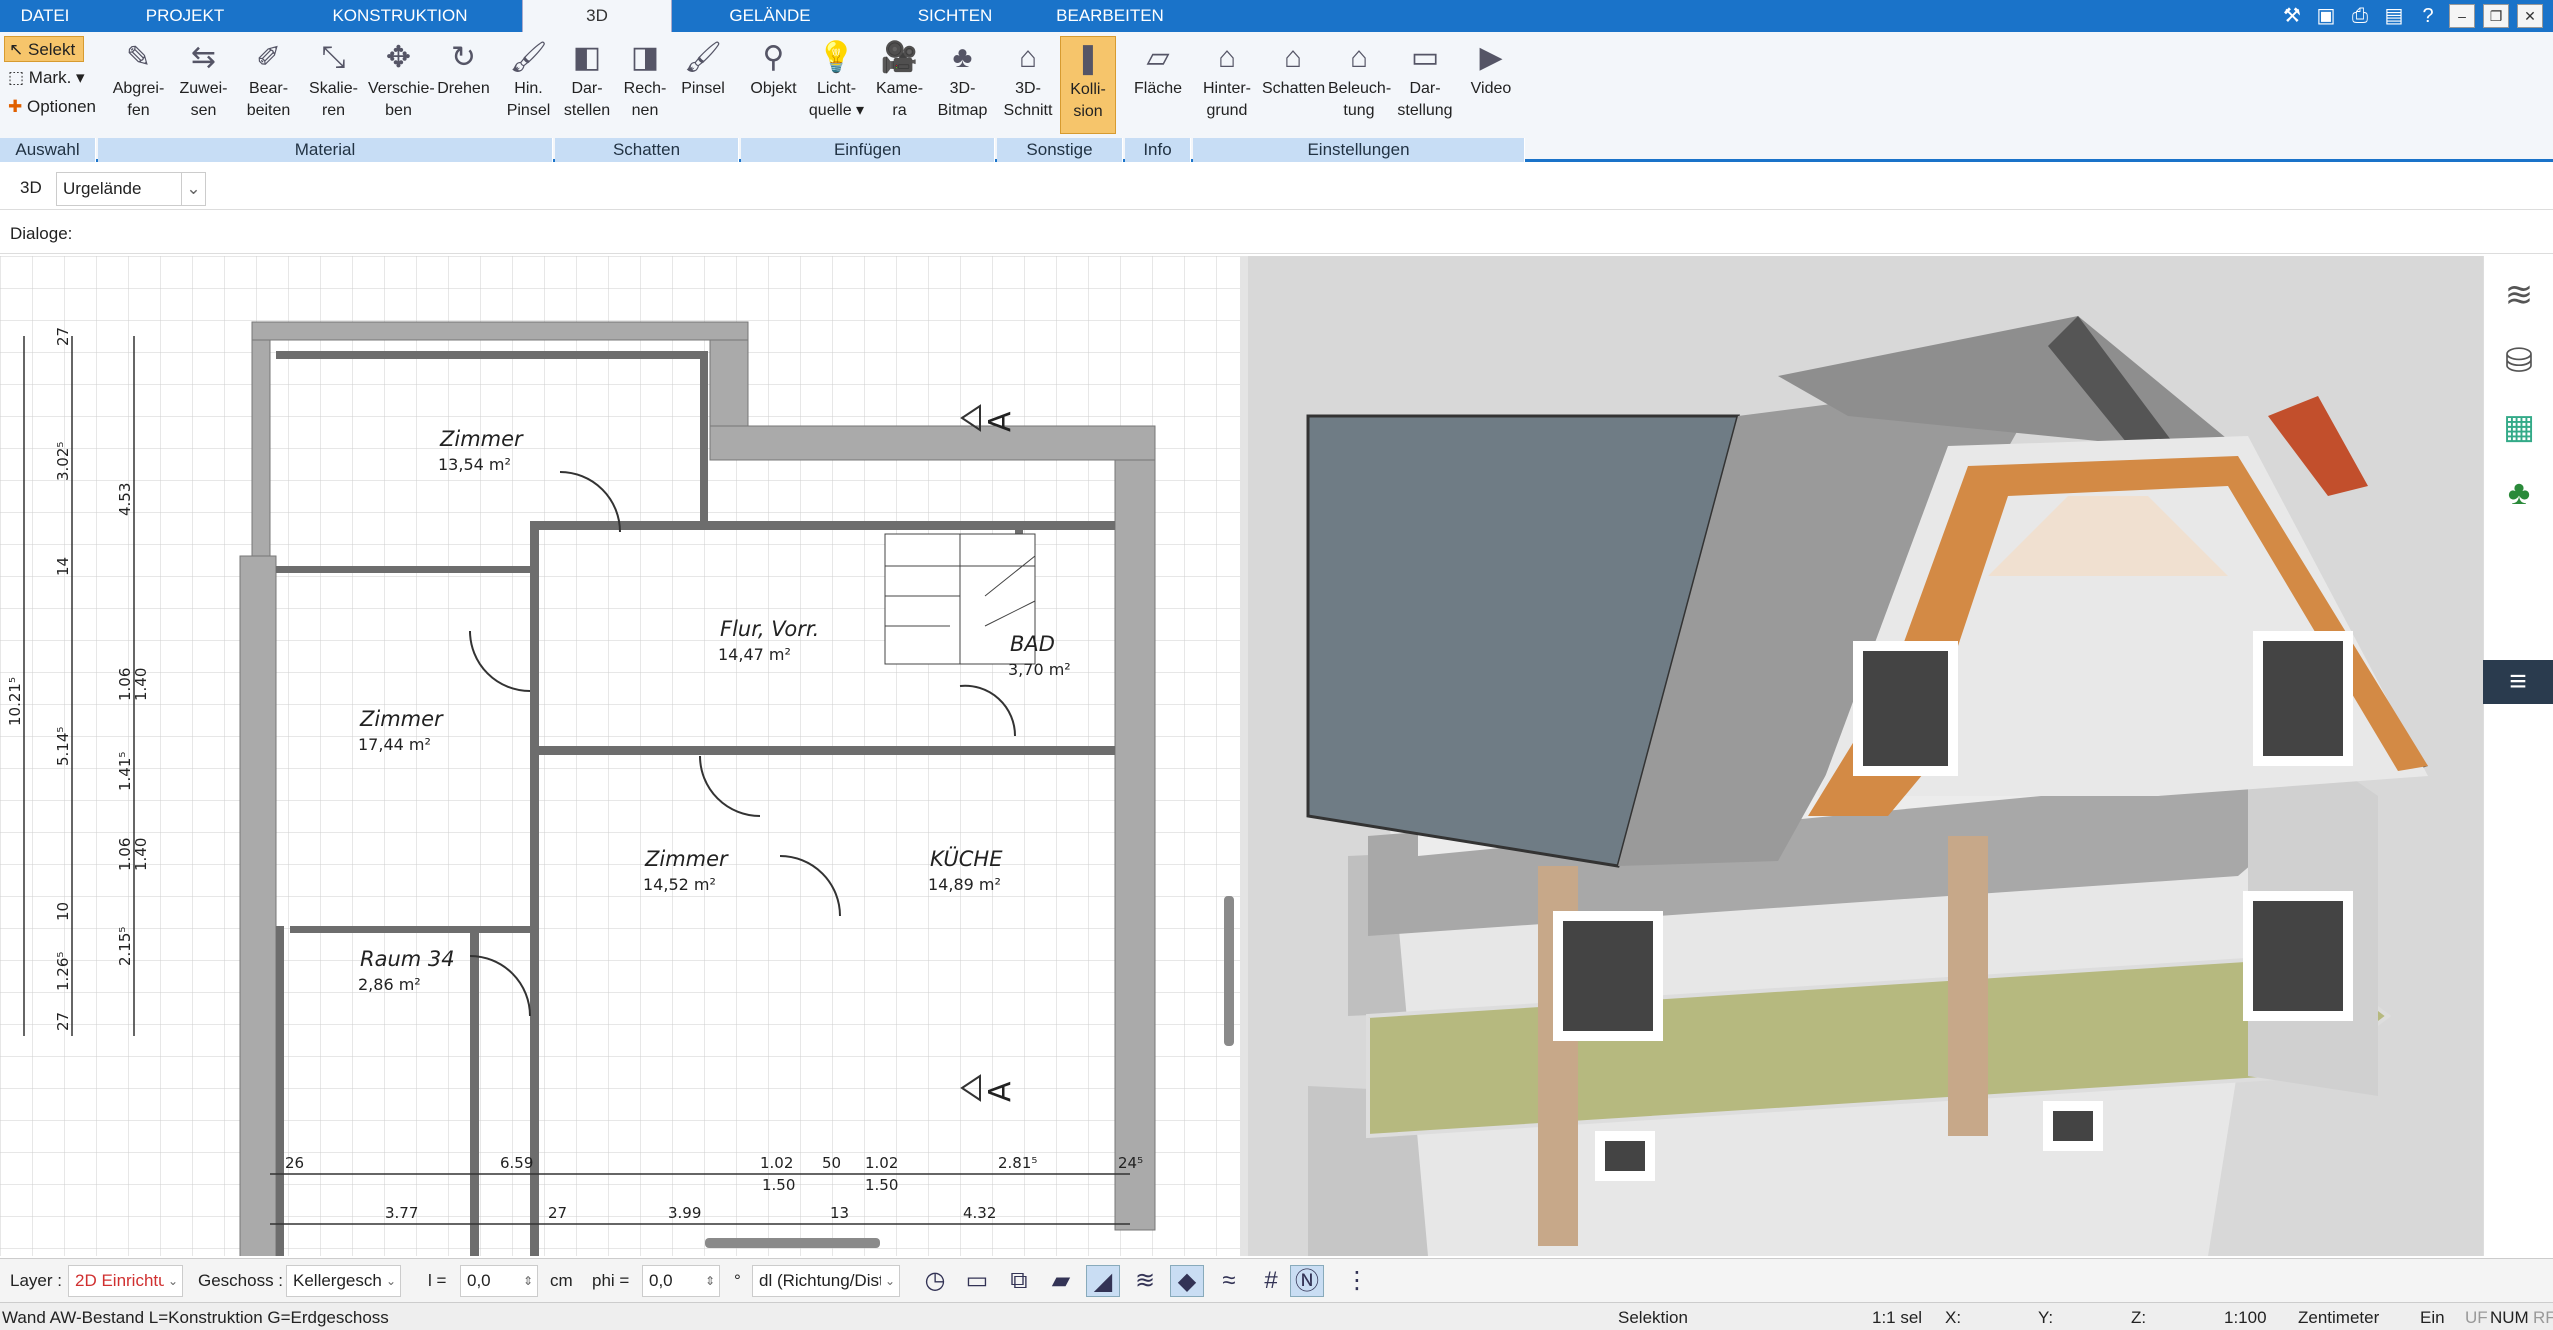 This screenshot has width=2553, height=1330. Describe the element at coordinates (138, 85) in the screenshot. I see `ribbon-button-material-0: ✎ Abgrei-fen` at that location.